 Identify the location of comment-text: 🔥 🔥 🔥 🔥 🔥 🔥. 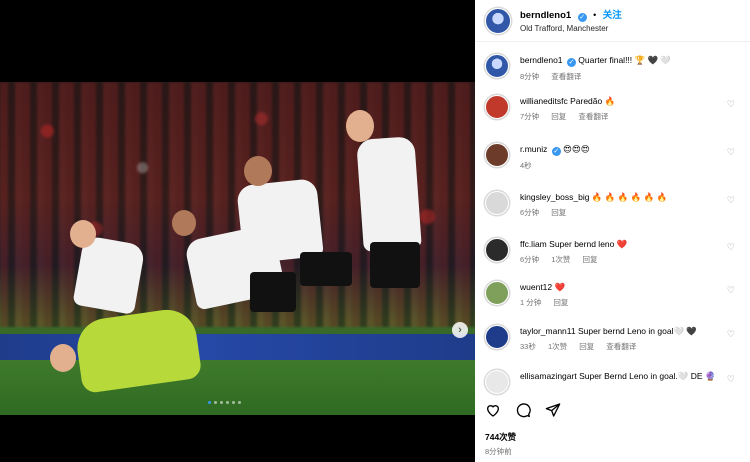
(629, 197).